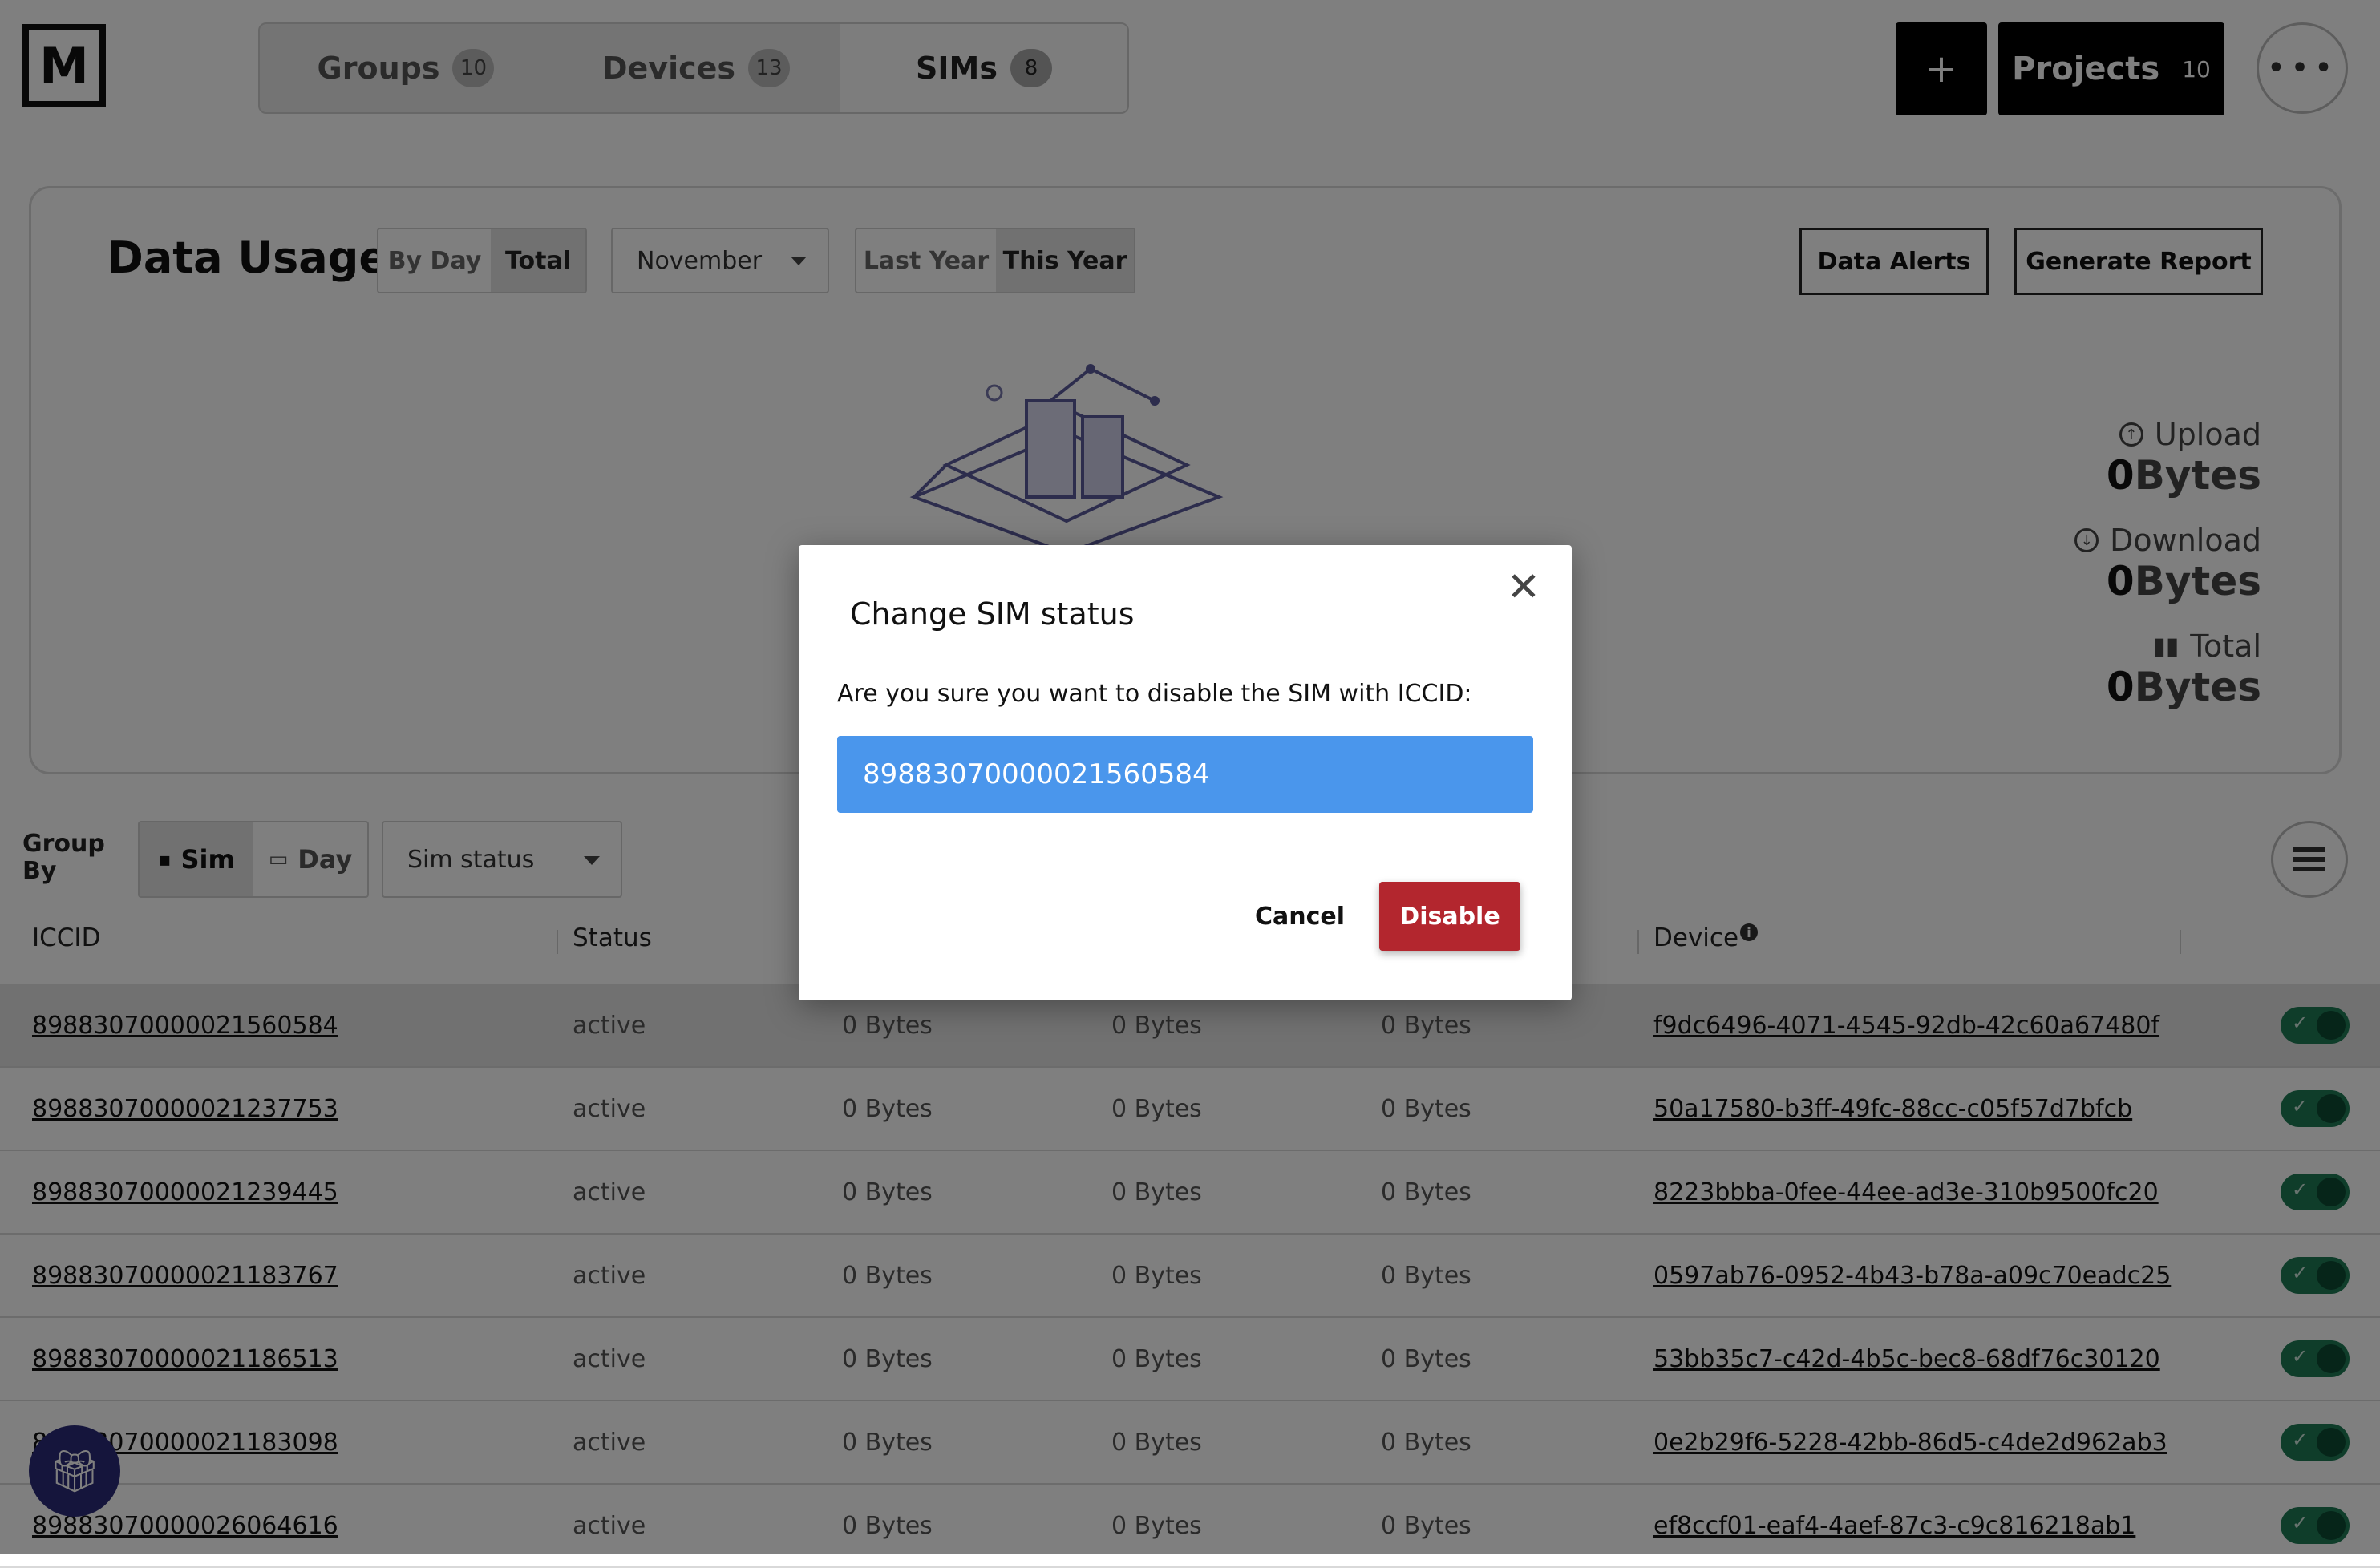  Describe the element at coordinates (1524, 587) in the screenshot. I see `close-icon: ✕` at that location.